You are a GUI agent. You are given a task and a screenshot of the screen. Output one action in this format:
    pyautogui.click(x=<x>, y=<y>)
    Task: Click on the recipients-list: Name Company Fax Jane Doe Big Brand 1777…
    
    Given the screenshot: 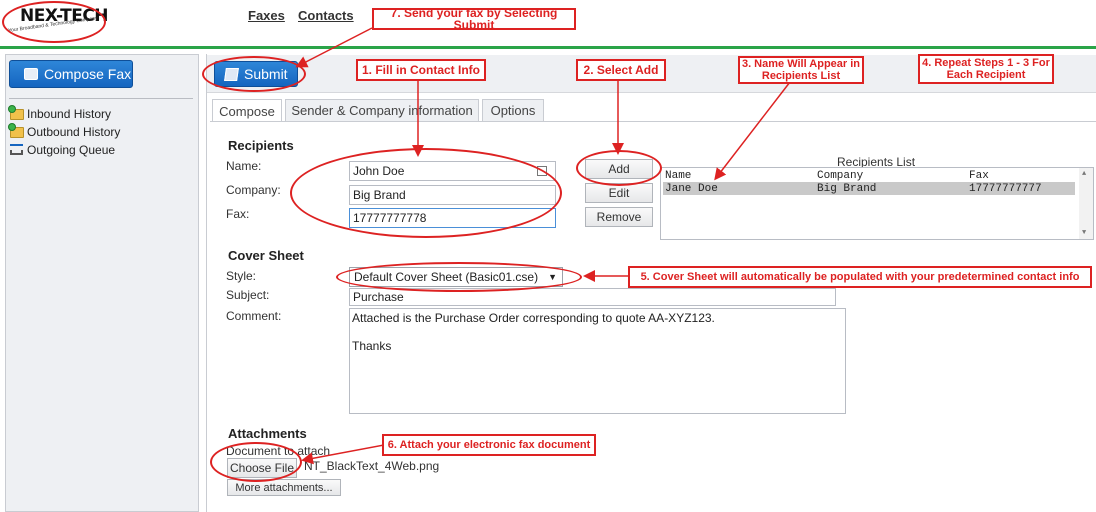 What is the action you would take?
    pyautogui.click(x=877, y=203)
    